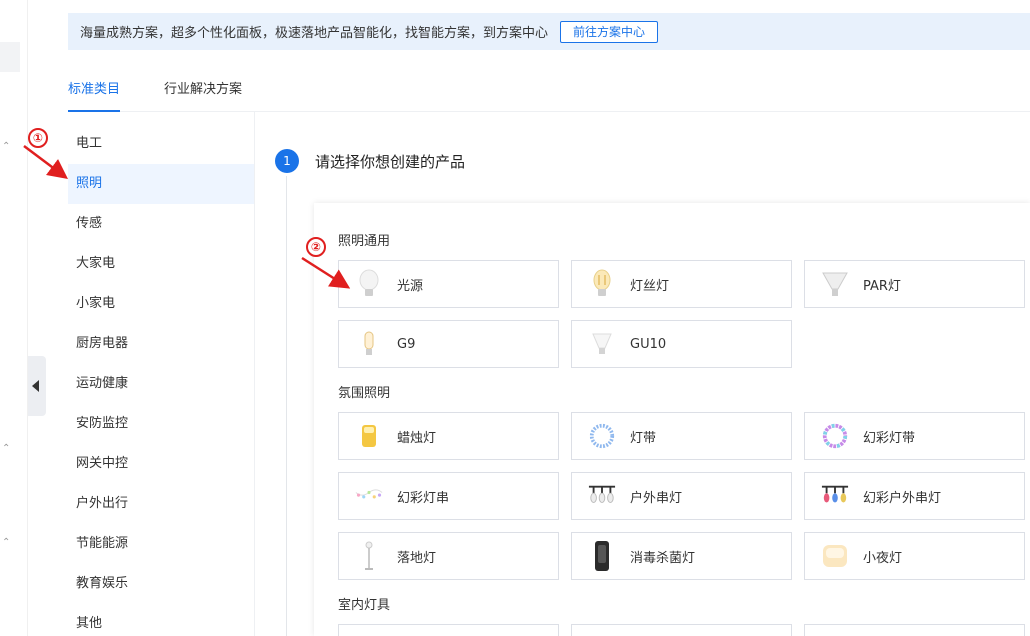  What do you see at coordinates (287, 161) in the screenshot?
I see `step-number-badge: 1` at bounding box center [287, 161].